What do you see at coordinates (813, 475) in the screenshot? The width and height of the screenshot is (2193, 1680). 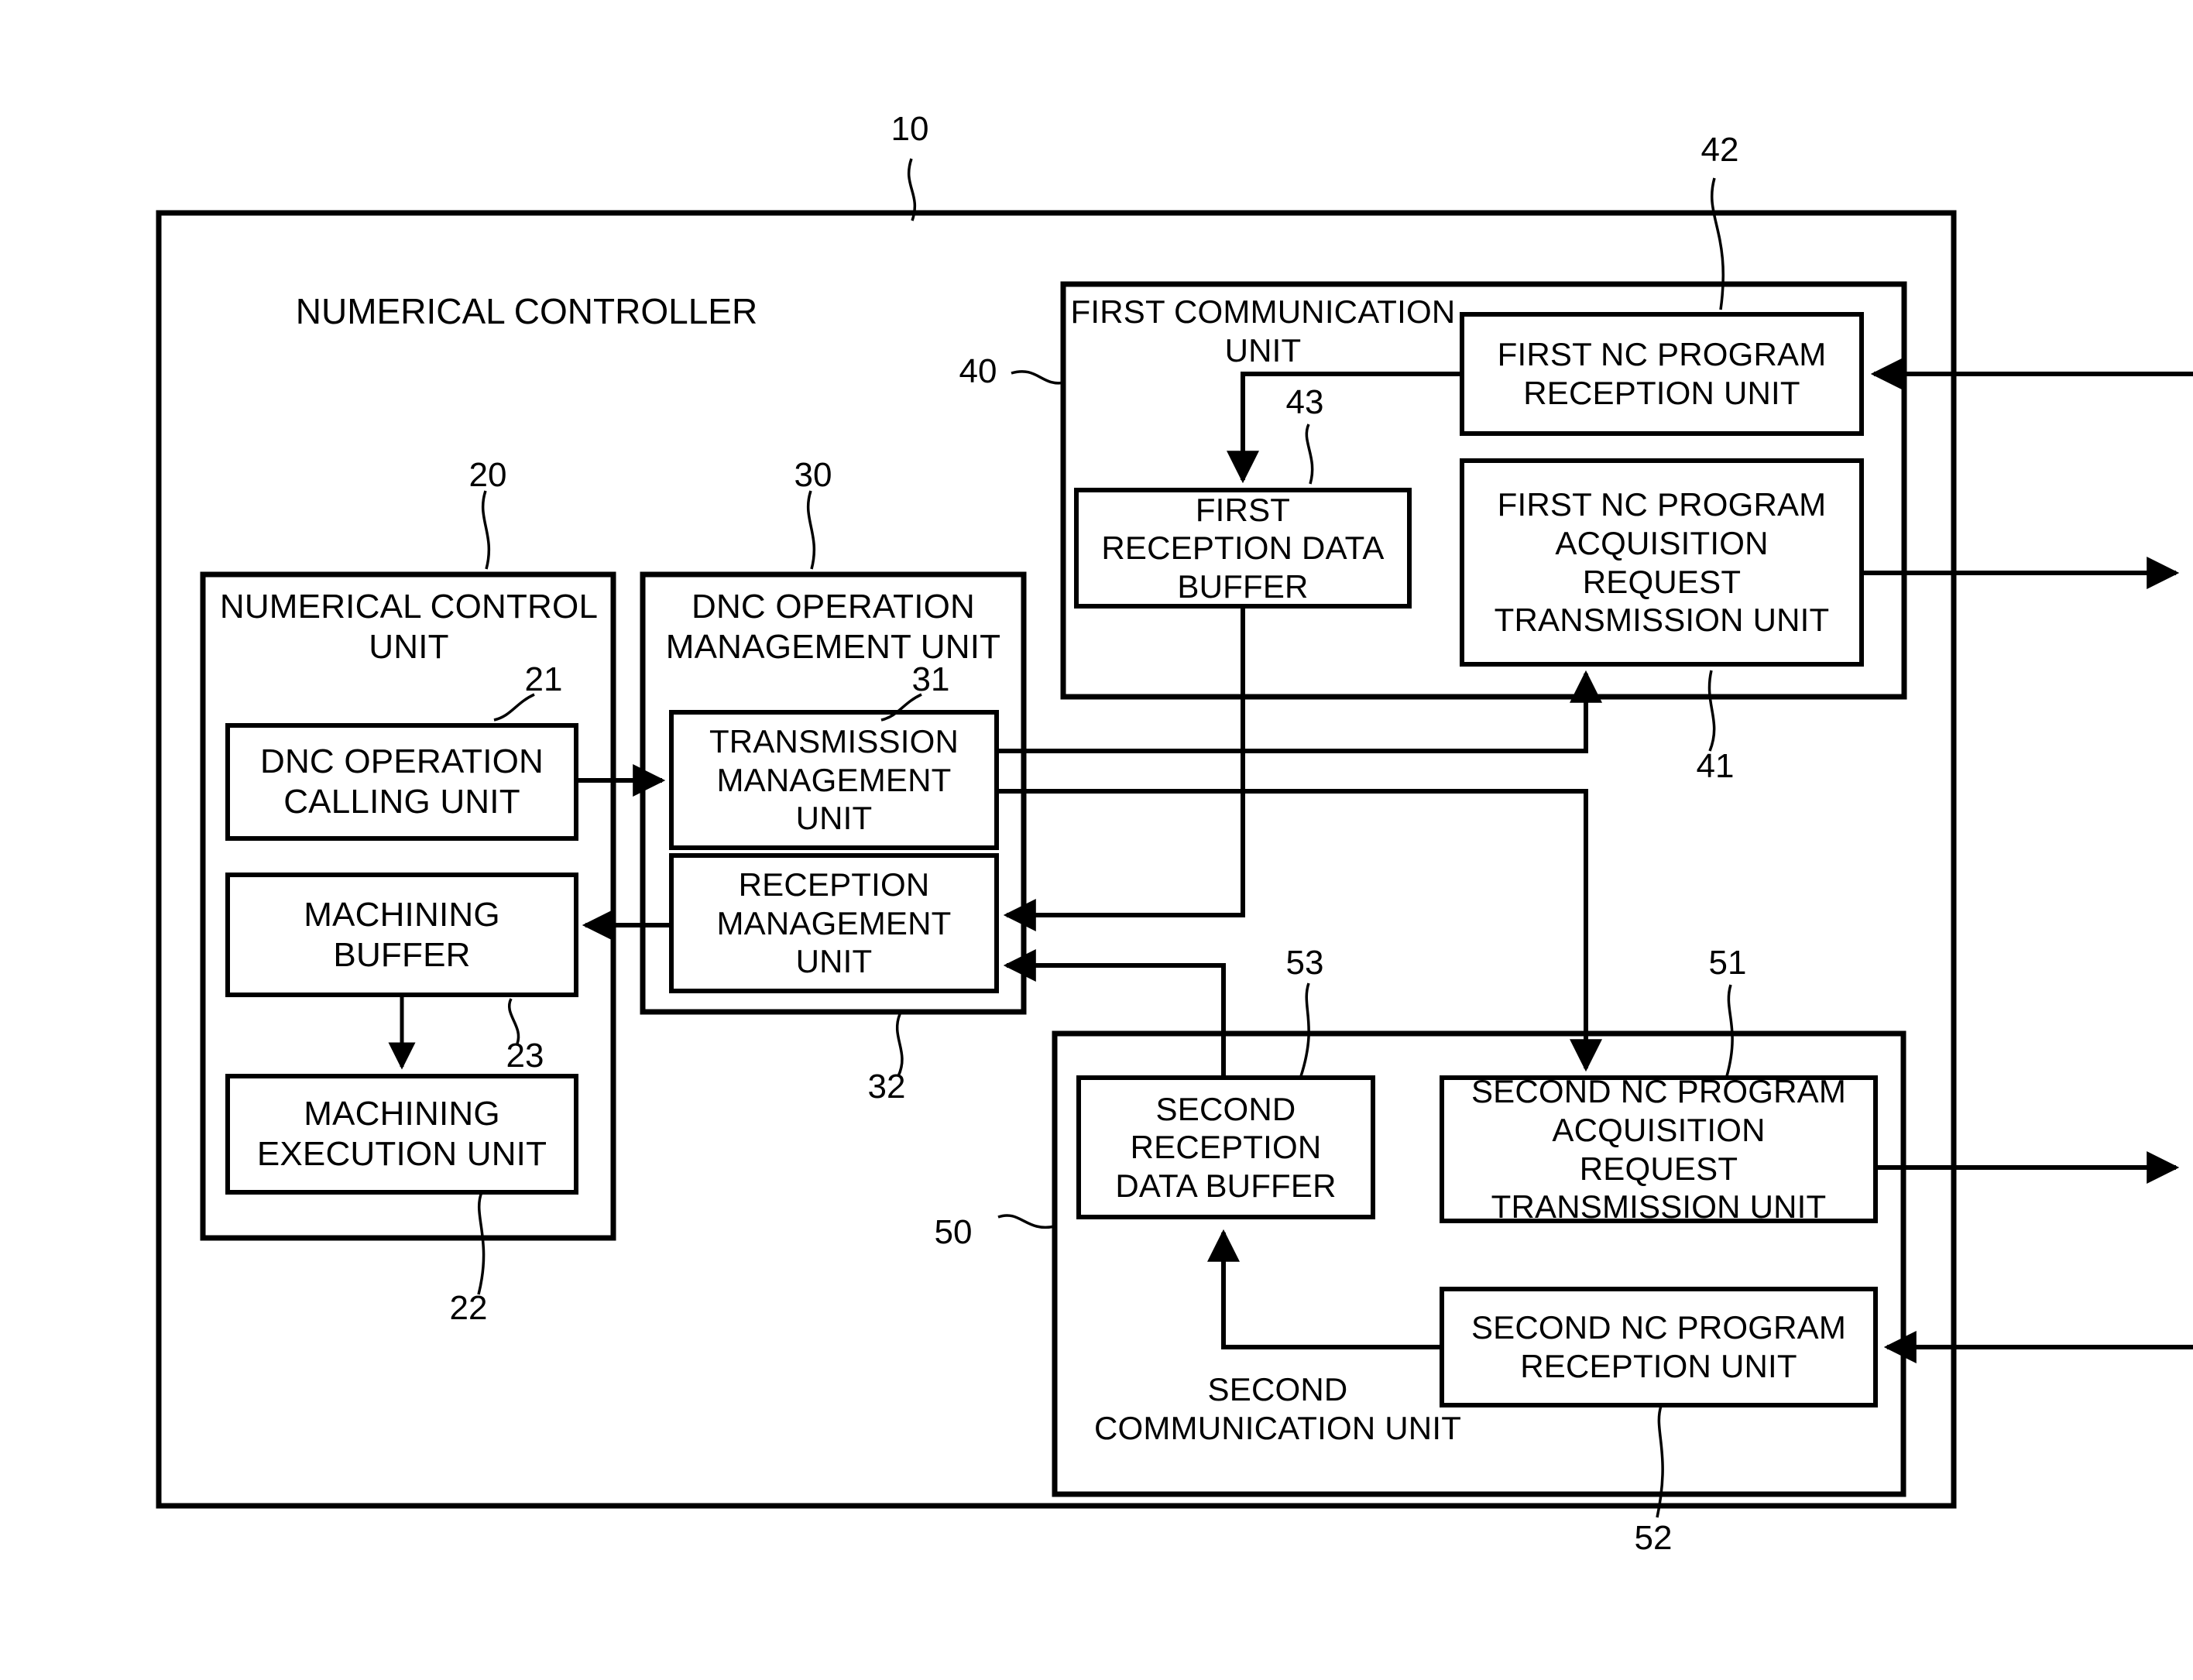 I see `ref-30: 30` at bounding box center [813, 475].